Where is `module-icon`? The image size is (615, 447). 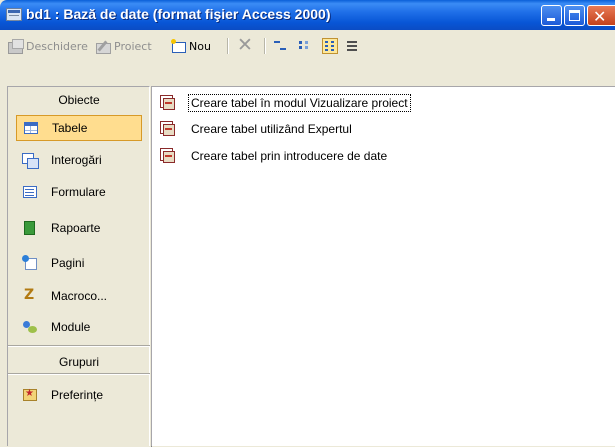 module-icon is located at coordinates (30, 327).